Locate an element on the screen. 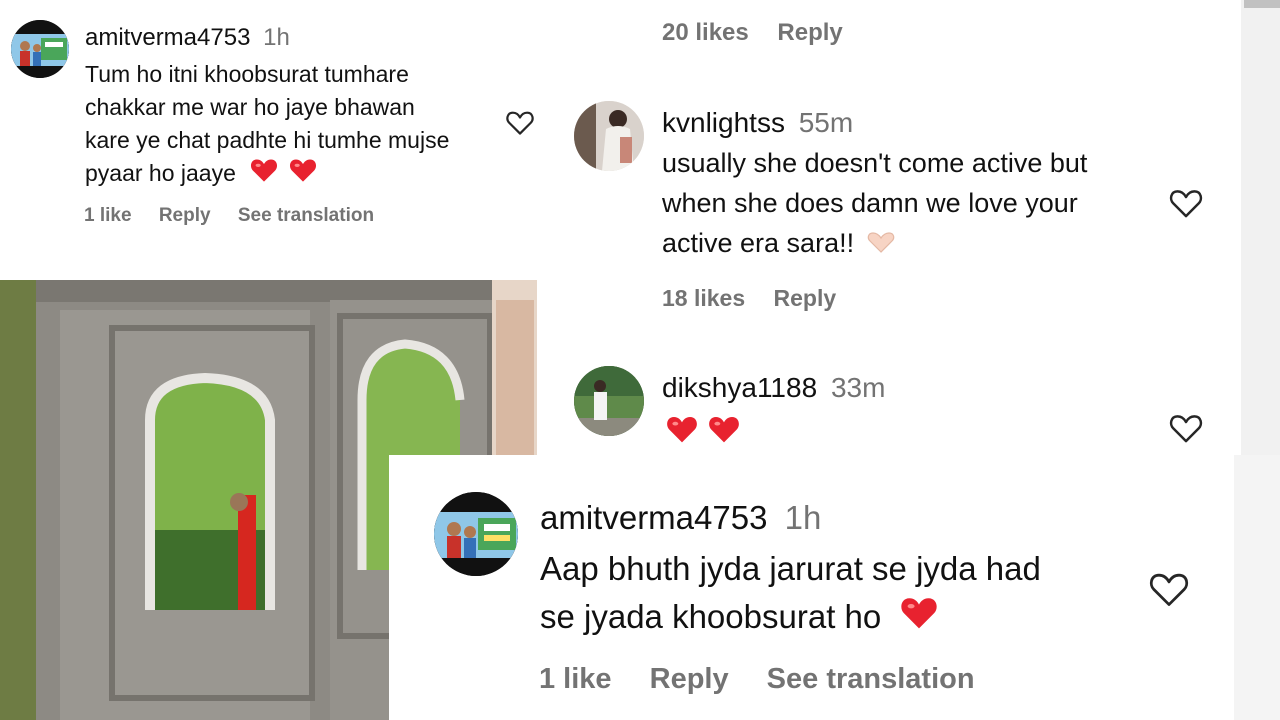 The height and width of the screenshot is (720, 1280). heart-hands-emoji is located at coordinates (881, 245).